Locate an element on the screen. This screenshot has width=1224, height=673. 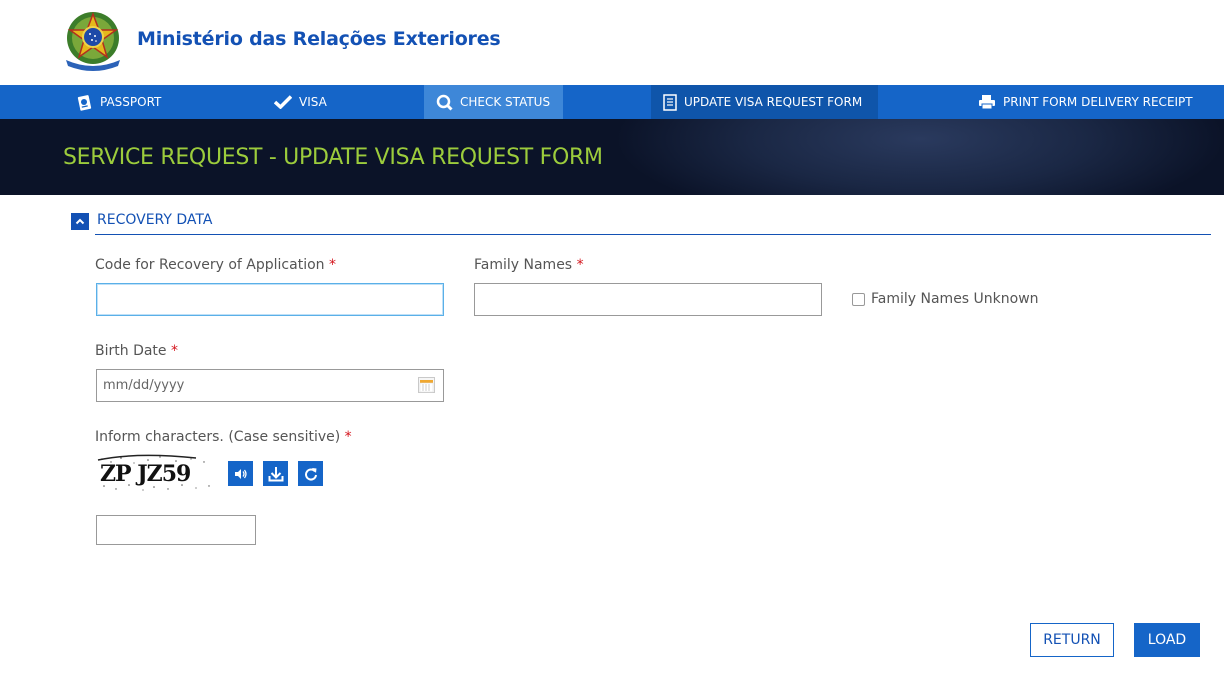
nav-check-status: CHECK STATUS is located at coordinates (493, 102).